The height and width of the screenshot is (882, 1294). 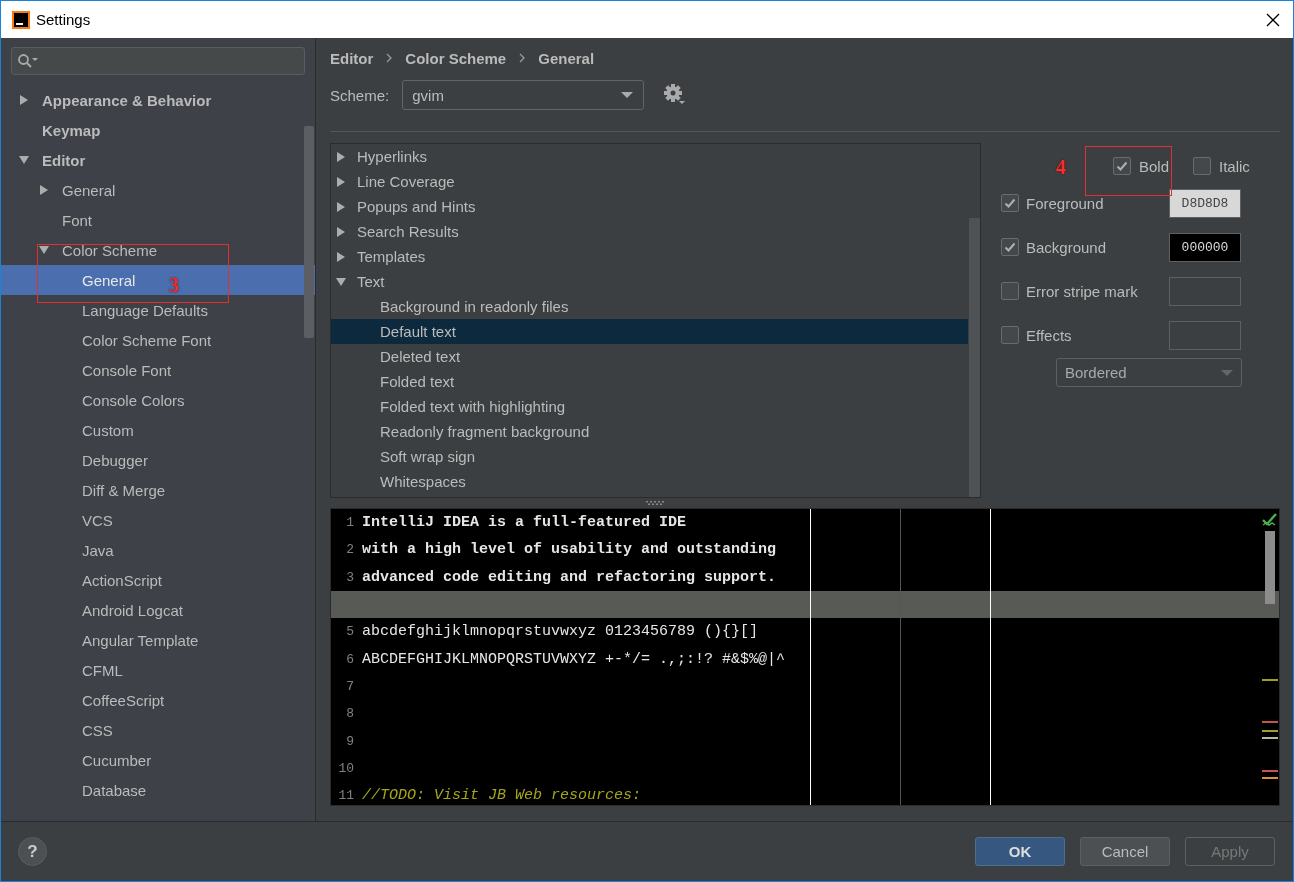 I want to click on sidebar-item: General, so click(x=158, y=190).